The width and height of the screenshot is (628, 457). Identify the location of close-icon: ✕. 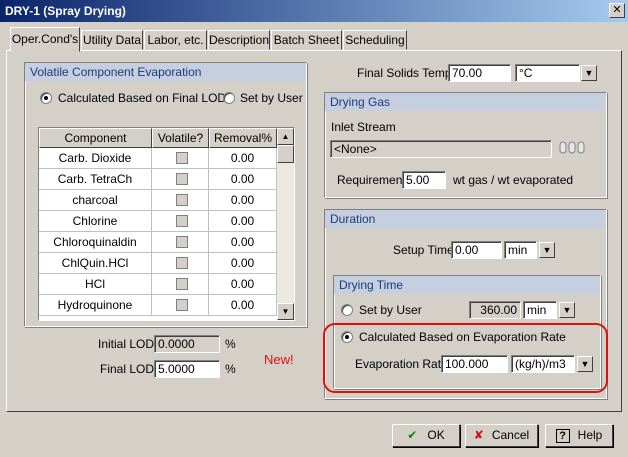
(617, 10).